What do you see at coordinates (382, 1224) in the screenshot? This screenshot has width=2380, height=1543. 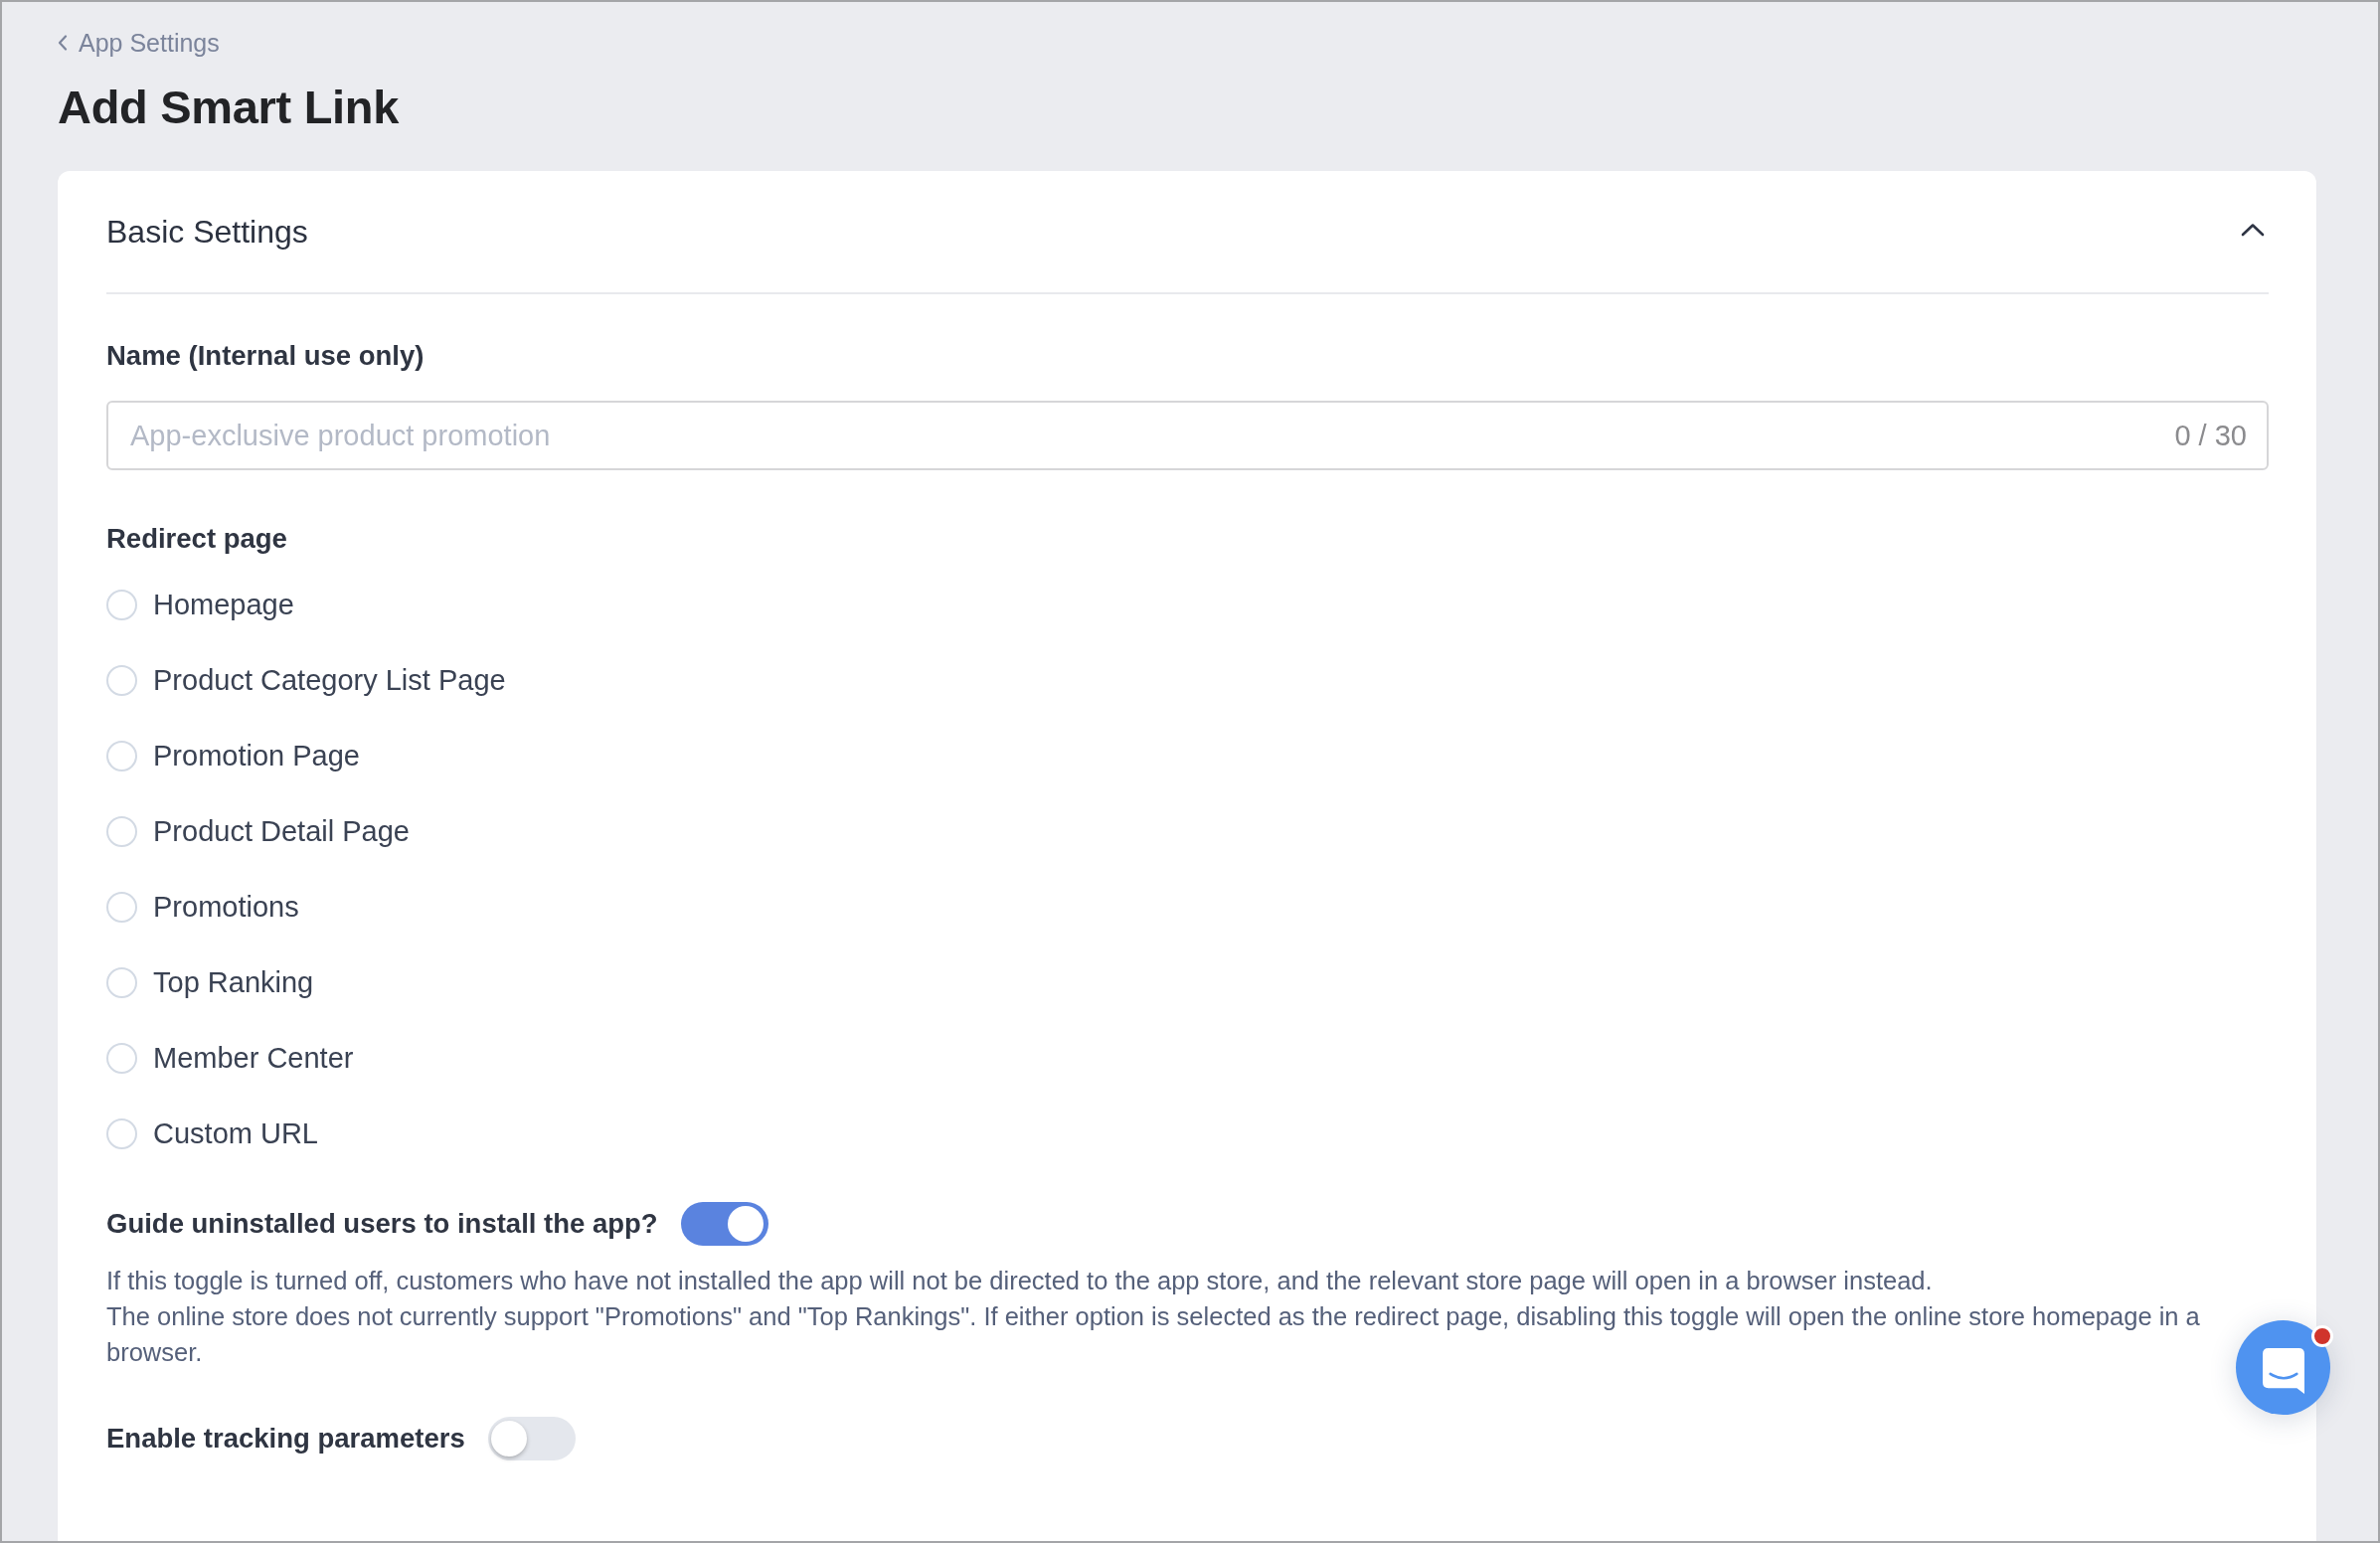 I see `toggle-label: Guide uninstalled users to install the app?` at bounding box center [382, 1224].